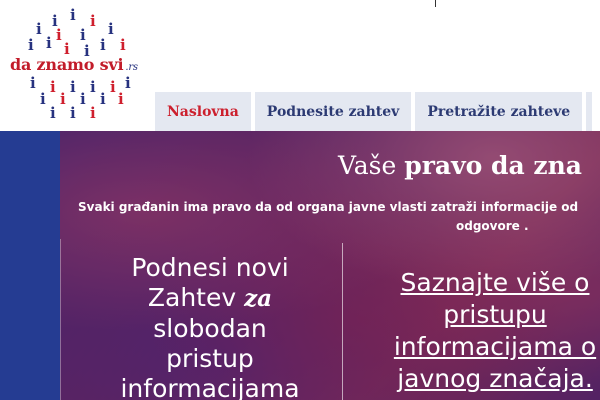 This screenshot has height=400, width=600. I want to click on cta-line-3: slobodan, so click(210, 328).